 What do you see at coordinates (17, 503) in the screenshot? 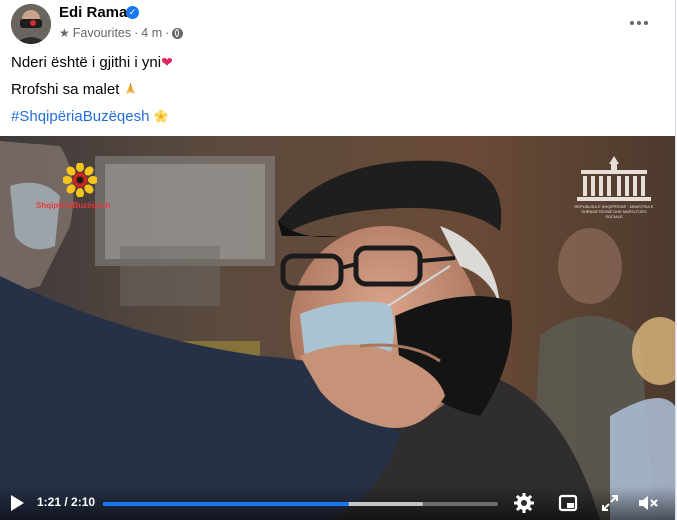
I see `play-icon` at bounding box center [17, 503].